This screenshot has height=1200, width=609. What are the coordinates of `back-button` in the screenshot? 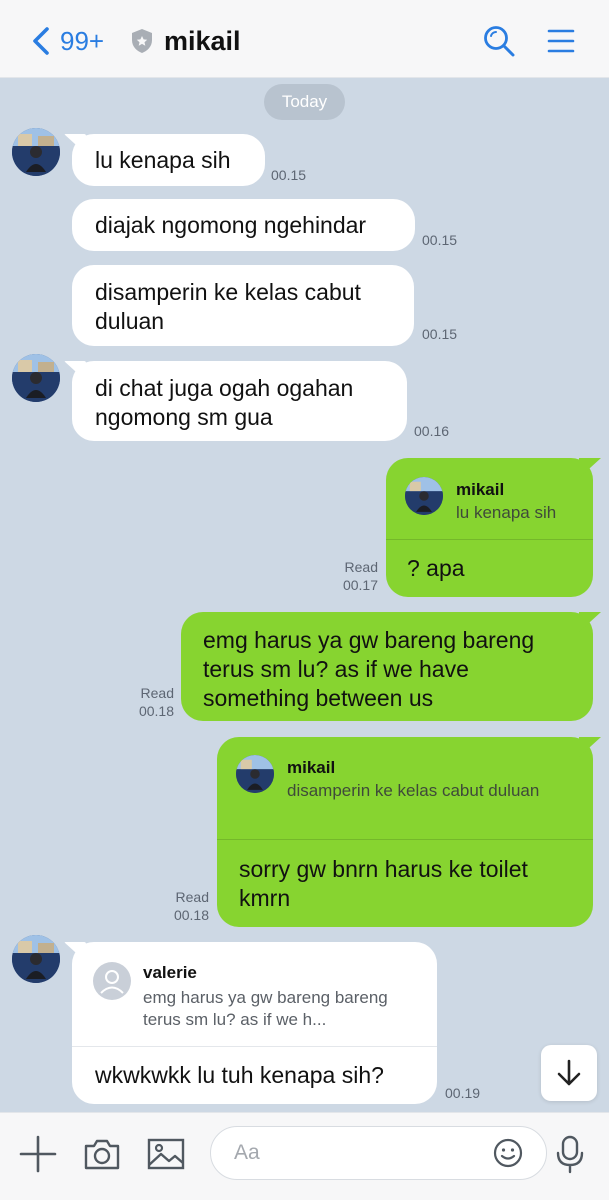 It's located at (41, 41).